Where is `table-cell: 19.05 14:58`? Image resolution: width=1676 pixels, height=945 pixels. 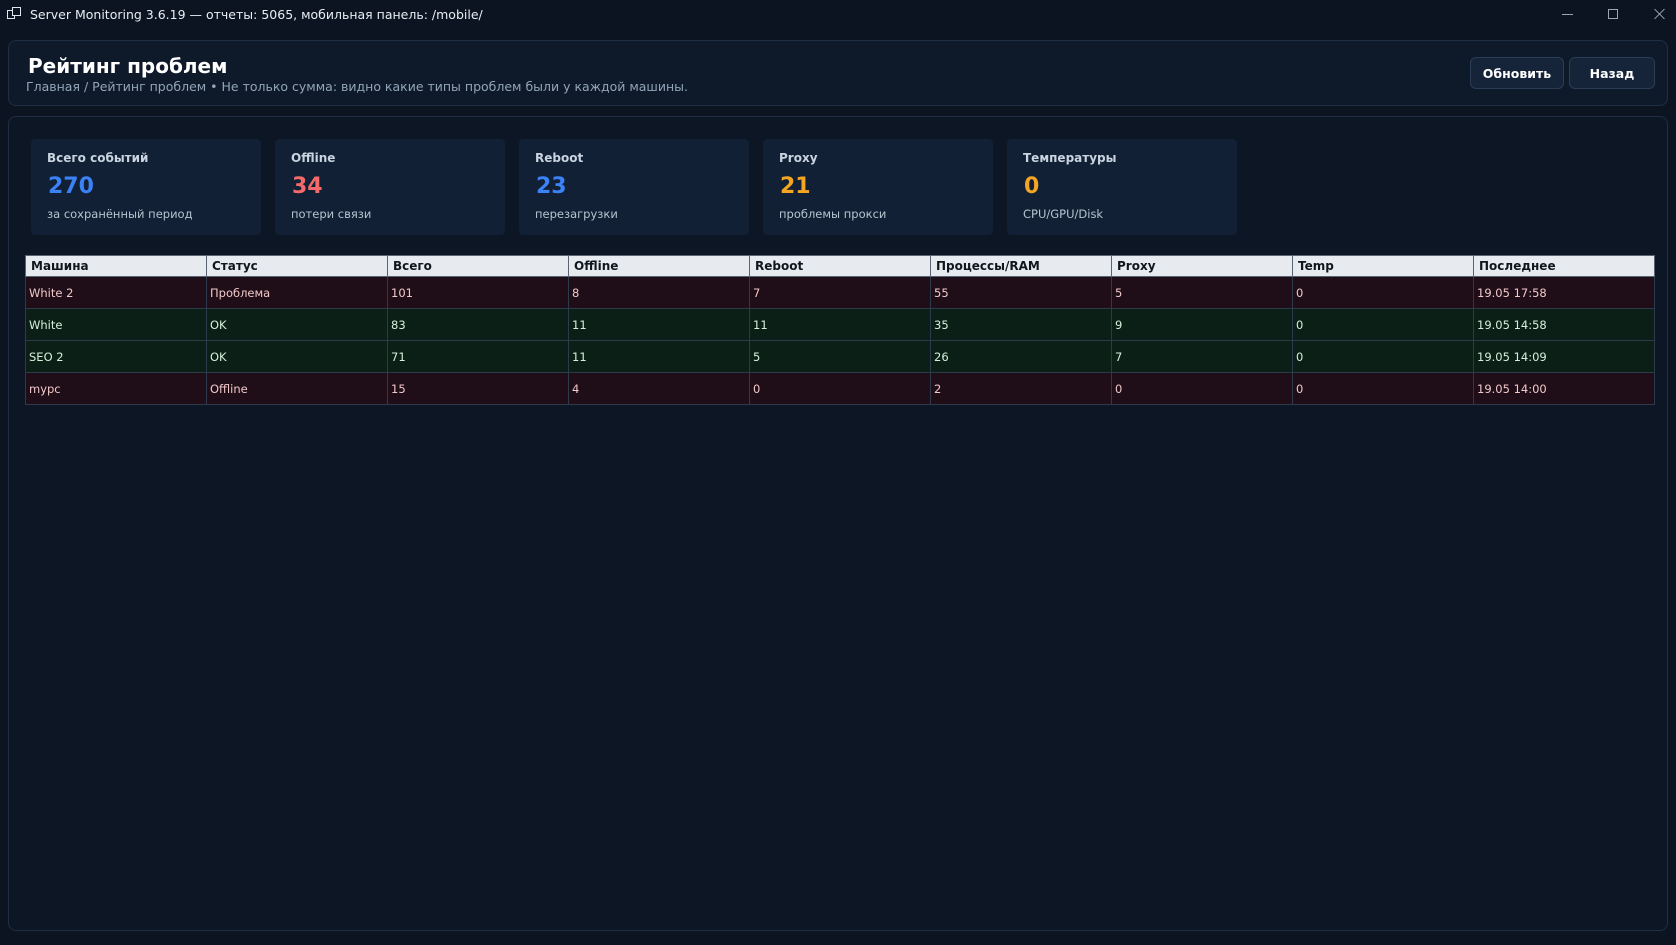
table-cell: 19.05 14:58 is located at coordinates (1564, 324).